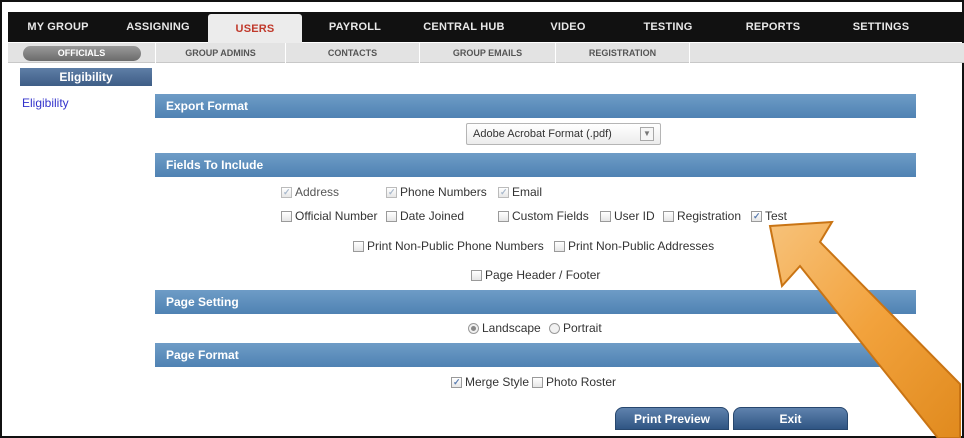  Describe the element at coordinates (527, 192) in the screenshot. I see `email-label: Email` at that location.